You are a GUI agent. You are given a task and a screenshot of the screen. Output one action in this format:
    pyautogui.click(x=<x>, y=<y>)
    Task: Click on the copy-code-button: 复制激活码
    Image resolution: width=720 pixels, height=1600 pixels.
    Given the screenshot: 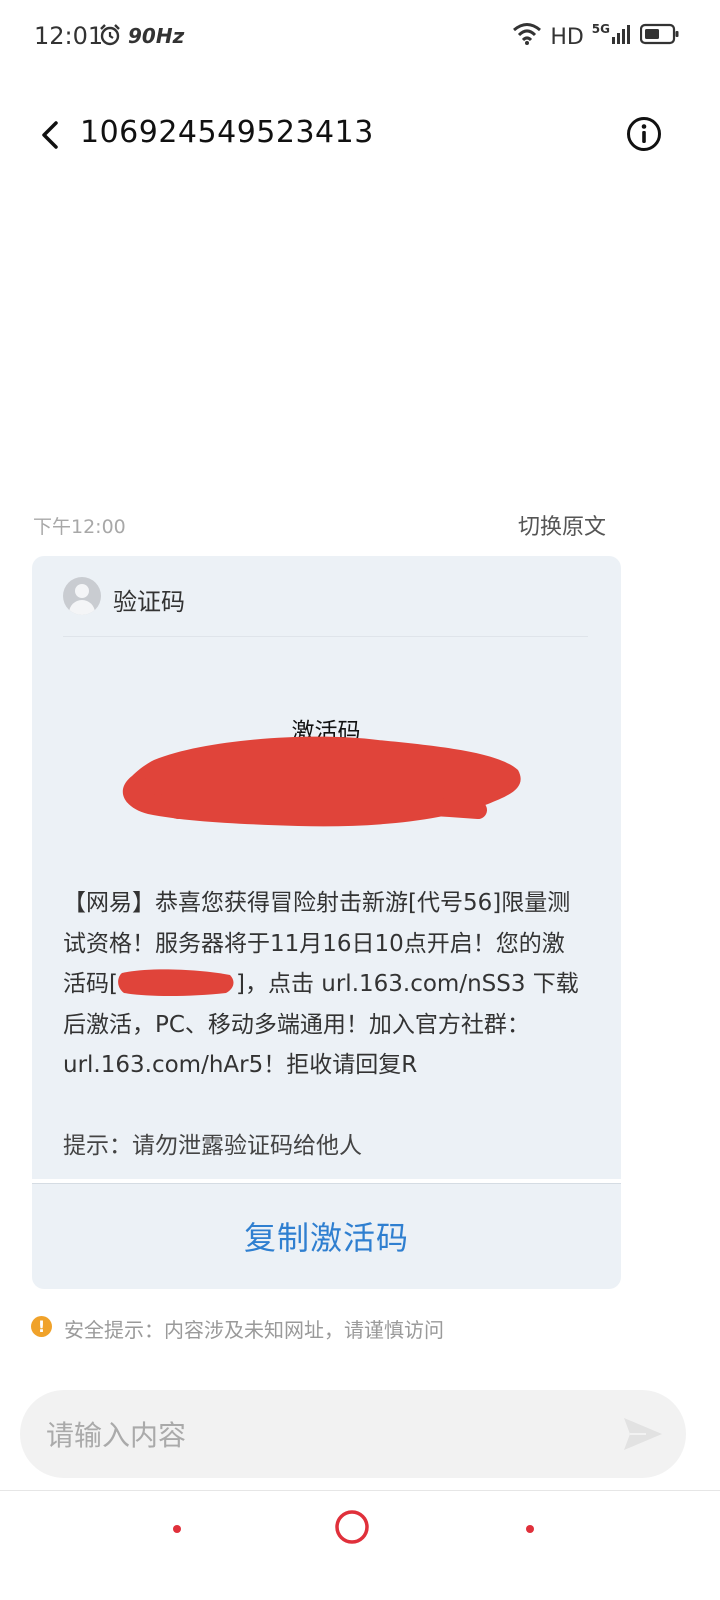 What is the action you would take?
    pyautogui.click(x=326, y=1235)
    